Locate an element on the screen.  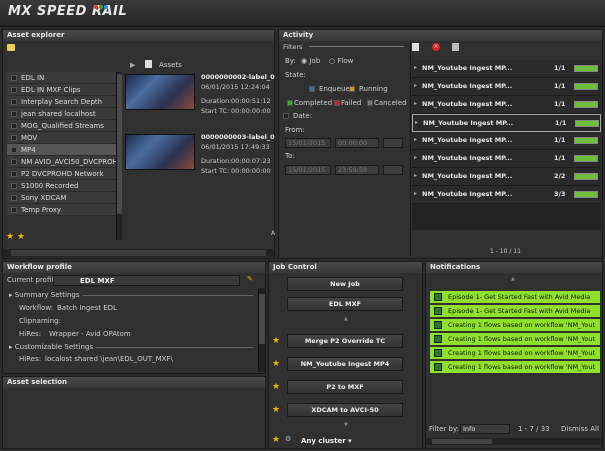
to-time-field: 23:59:59 is located at coordinates (357, 170).